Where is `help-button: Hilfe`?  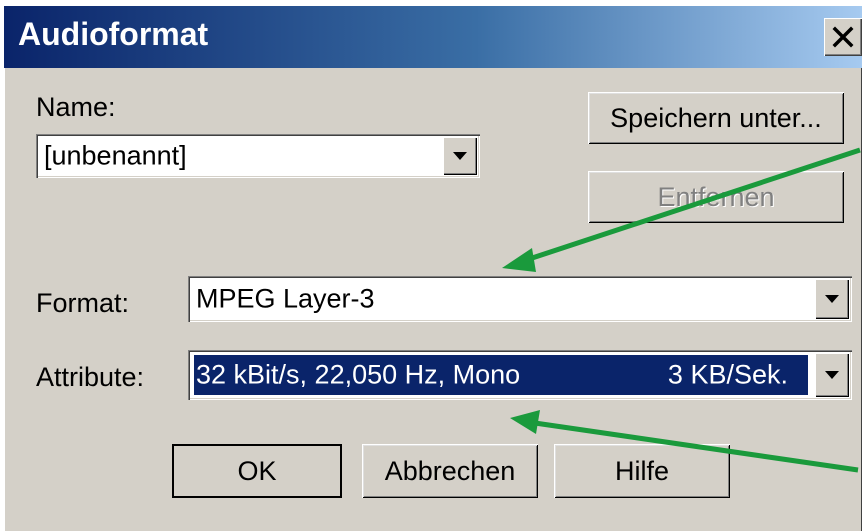
help-button: Hilfe is located at coordinates (642, 471).